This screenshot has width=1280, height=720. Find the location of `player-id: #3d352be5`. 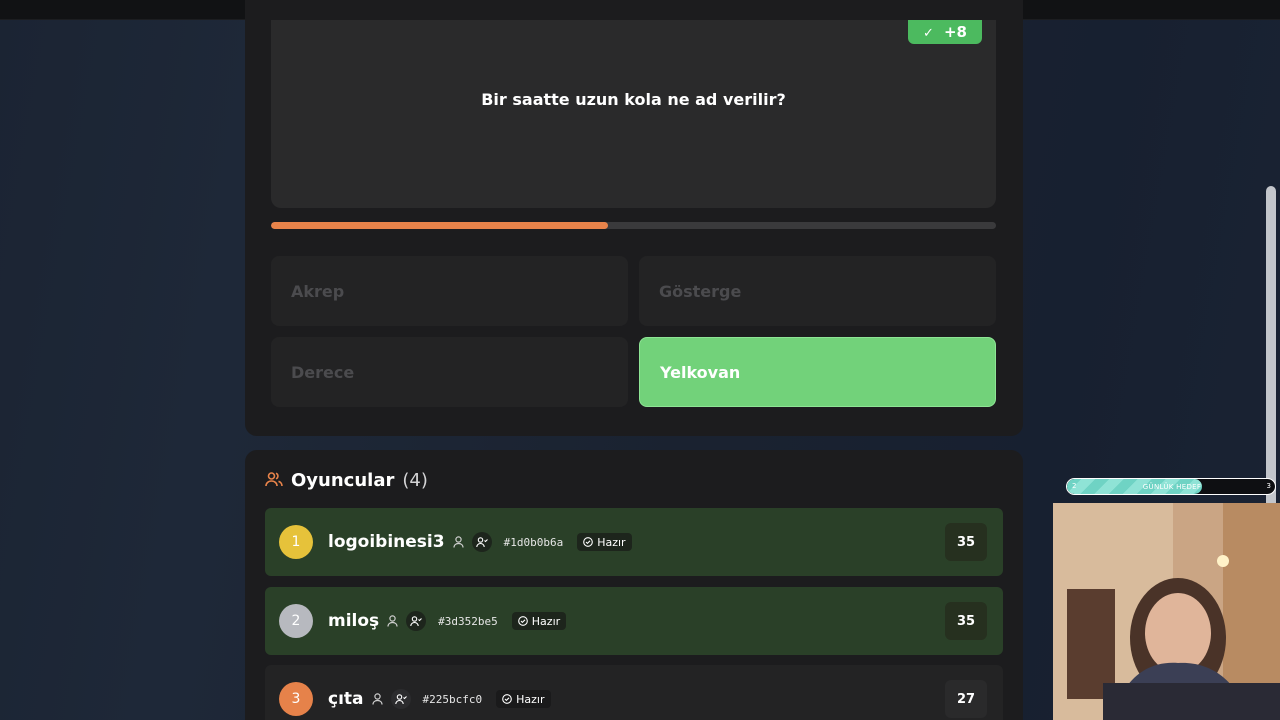

player-id: #3d352be5 is located at coordinates (468, 621).